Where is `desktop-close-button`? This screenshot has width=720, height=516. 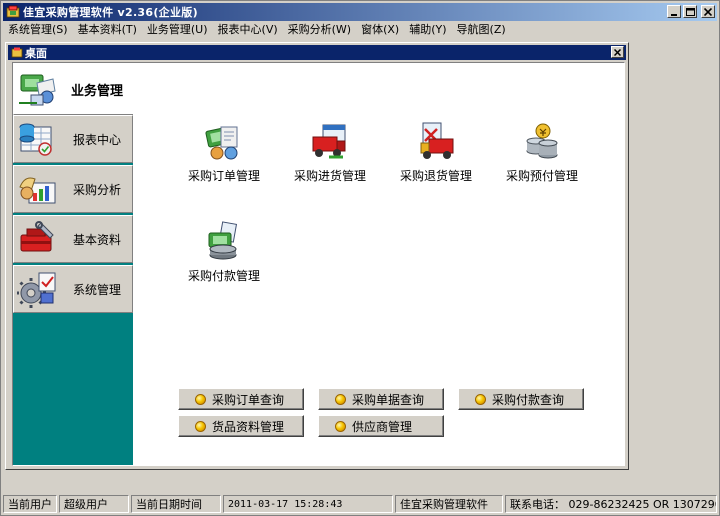 desktop-close-button is located at coordinates (617, 52).